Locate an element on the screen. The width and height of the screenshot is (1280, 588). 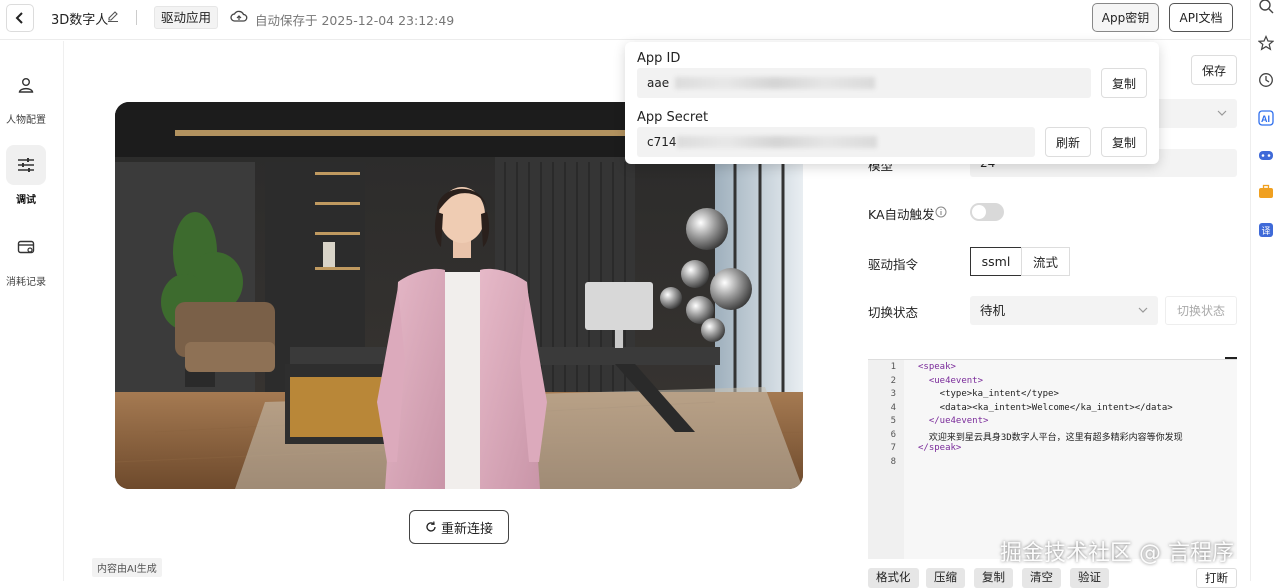
validate-button: 验证 is located at coordinates (1089, 578).